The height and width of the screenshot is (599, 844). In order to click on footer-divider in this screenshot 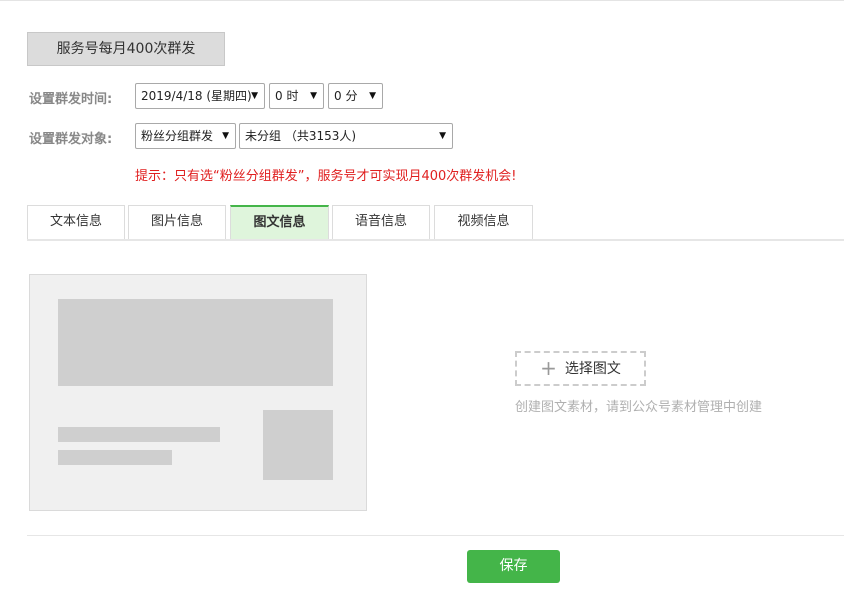, I will do `click(435, 535)`.